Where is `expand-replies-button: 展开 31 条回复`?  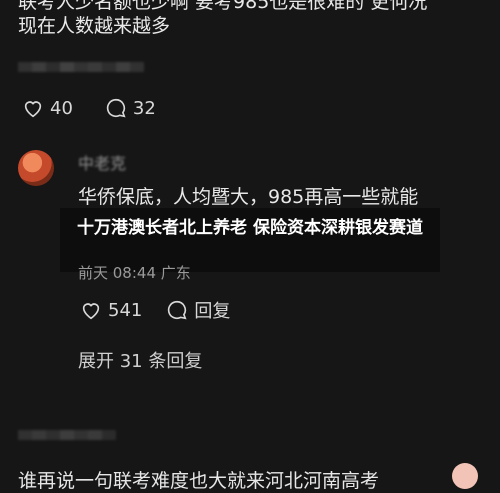 expand-replies-button: 展开 31 条回复 is located at coordinates (140, 360).